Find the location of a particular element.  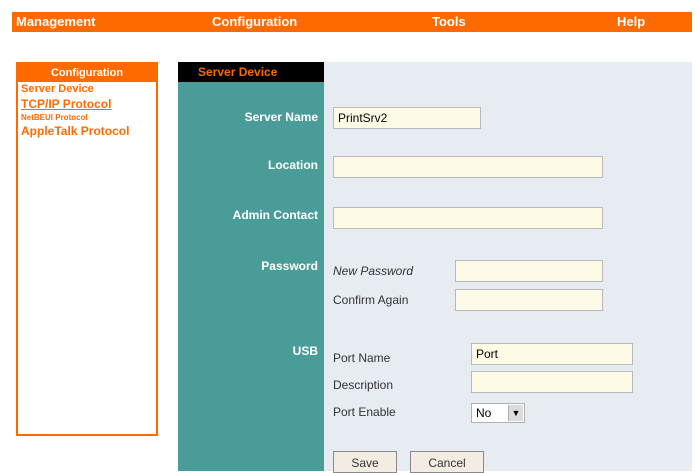

panel-title-fill is located at coordinates (508, 72).